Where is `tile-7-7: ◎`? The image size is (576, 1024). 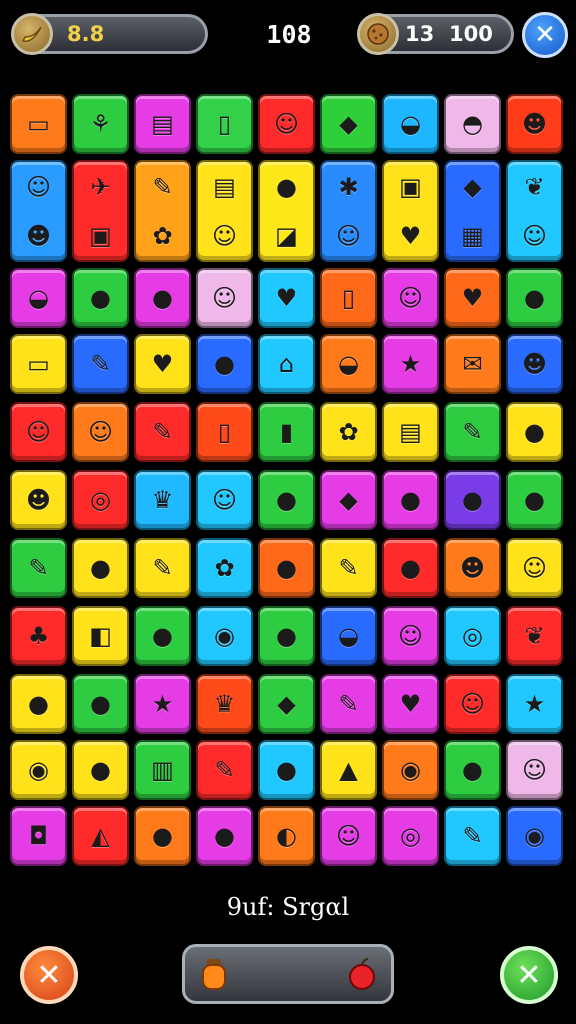 tile-7-7: ◎ is located at coordinates (472, 636).